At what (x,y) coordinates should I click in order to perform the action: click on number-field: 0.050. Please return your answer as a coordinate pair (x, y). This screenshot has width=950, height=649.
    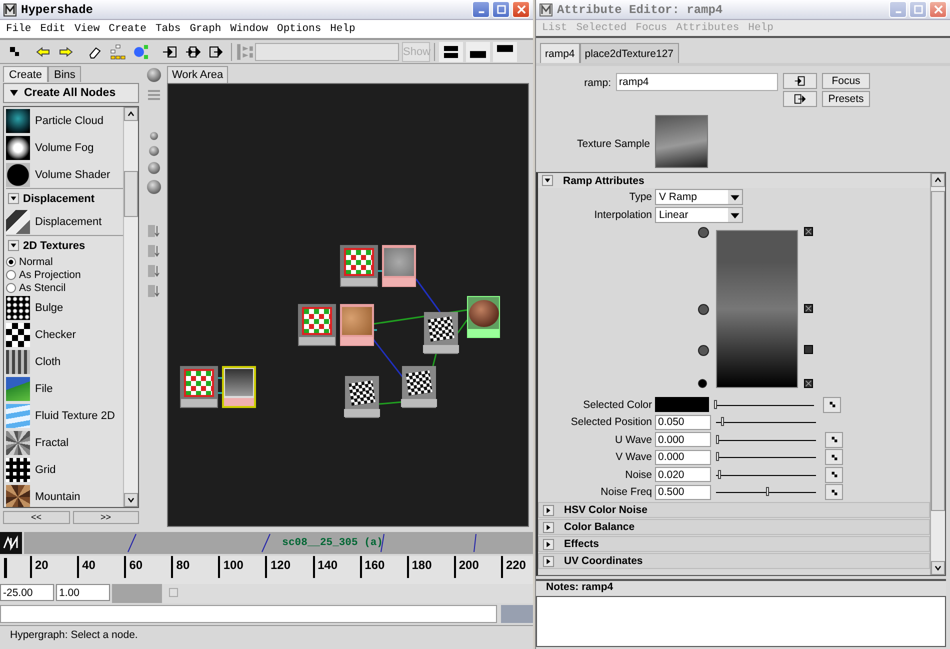
    Looking at the image, I should click on (683, 422).